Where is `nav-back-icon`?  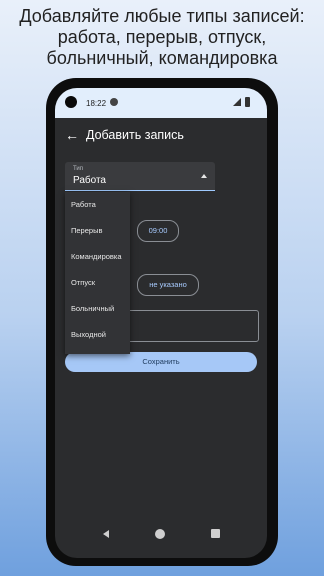 nav-back-icon is located at coordinates (106, 534).